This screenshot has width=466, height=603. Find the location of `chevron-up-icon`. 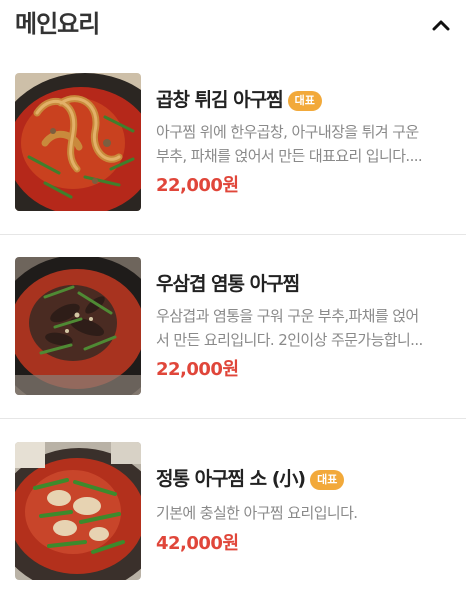

chevron-up-icon is located at coordinates (441, 25).